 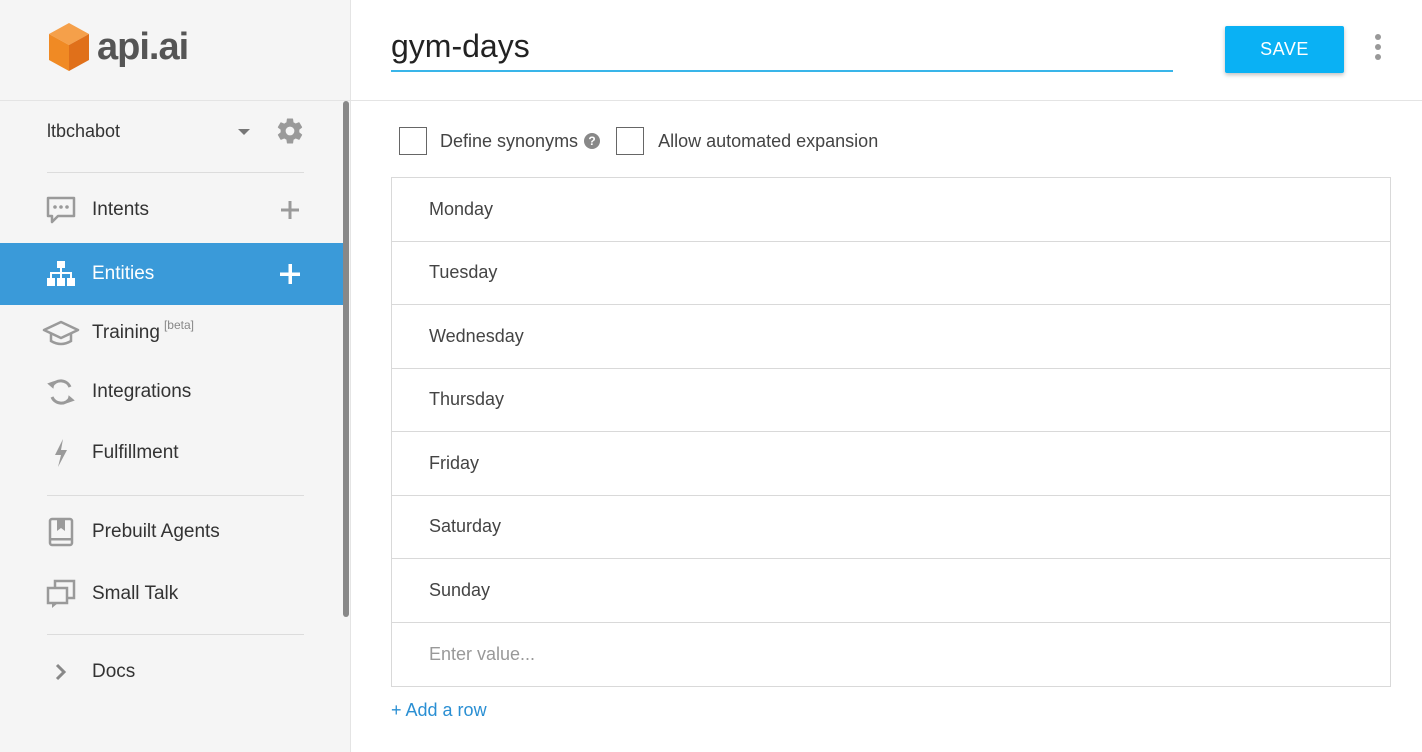 What do you see at coordinates (891, 210) in the screenshot?
I see `table-row: Monday` at bounding box center [891, 210].